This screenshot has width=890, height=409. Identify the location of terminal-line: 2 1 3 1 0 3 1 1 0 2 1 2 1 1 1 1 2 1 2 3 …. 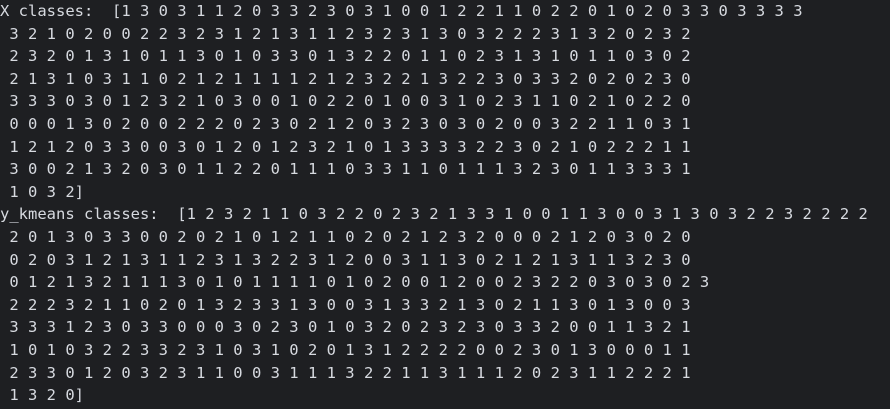
(345, 78).